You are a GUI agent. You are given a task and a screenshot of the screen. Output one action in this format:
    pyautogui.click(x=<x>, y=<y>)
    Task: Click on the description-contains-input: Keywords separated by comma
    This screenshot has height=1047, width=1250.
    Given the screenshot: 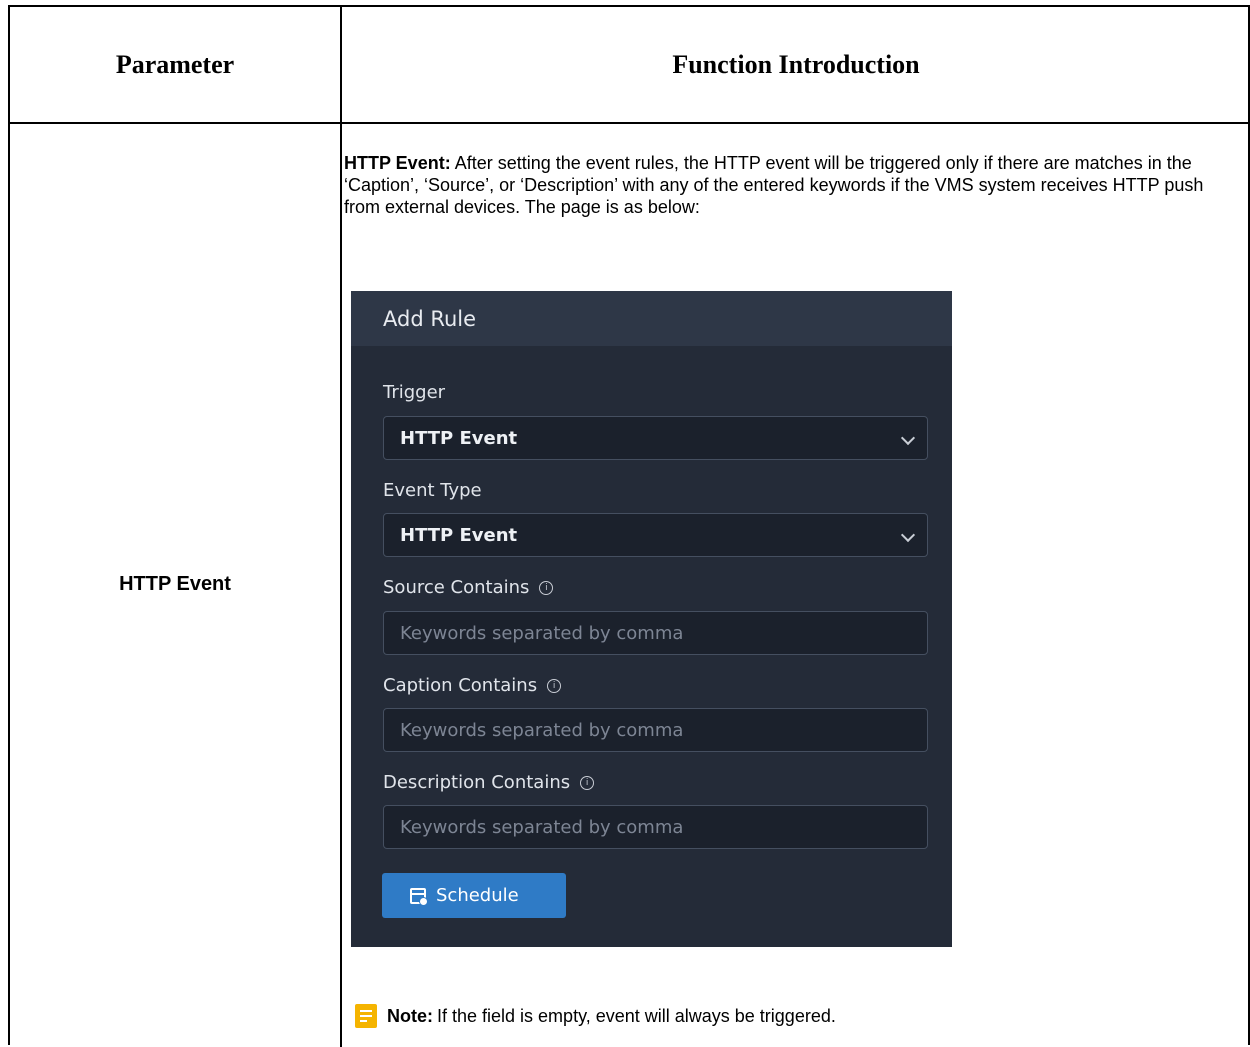 What is the action you would take?
    pyautogui.click(x=655, y=827)
    